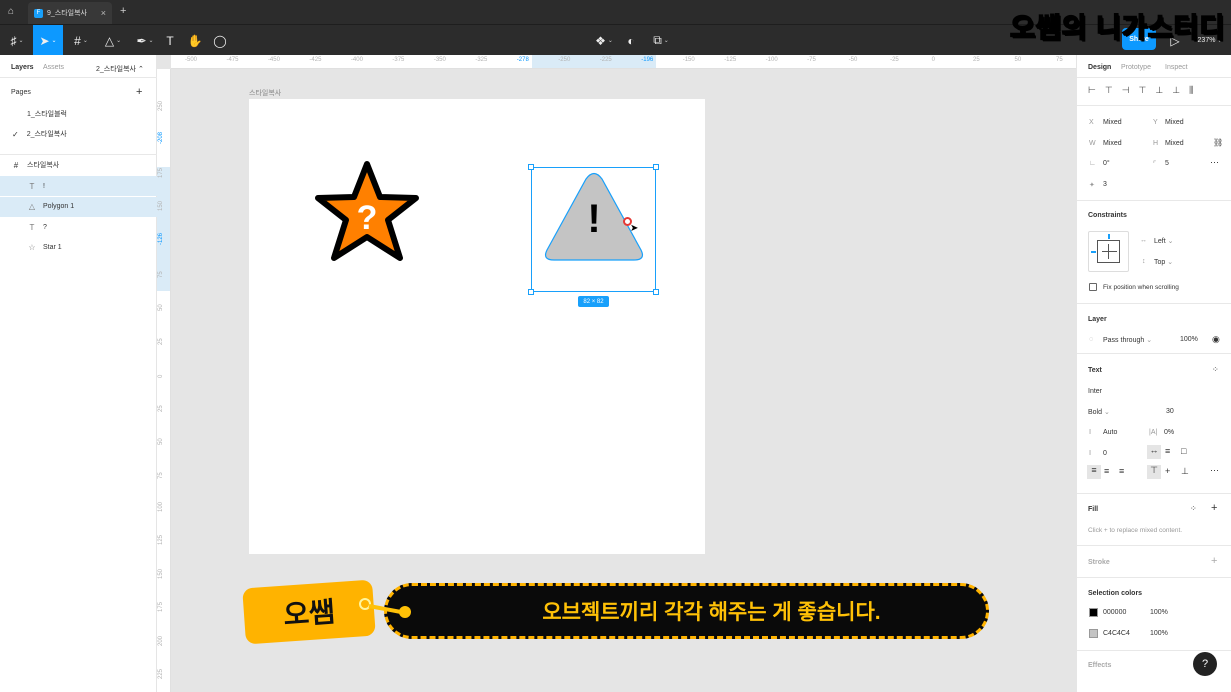 Image resolution: width=1231 pixels, height=692 pixels. I want to click on align-left-icon: ⊢, so click(1092, 90).